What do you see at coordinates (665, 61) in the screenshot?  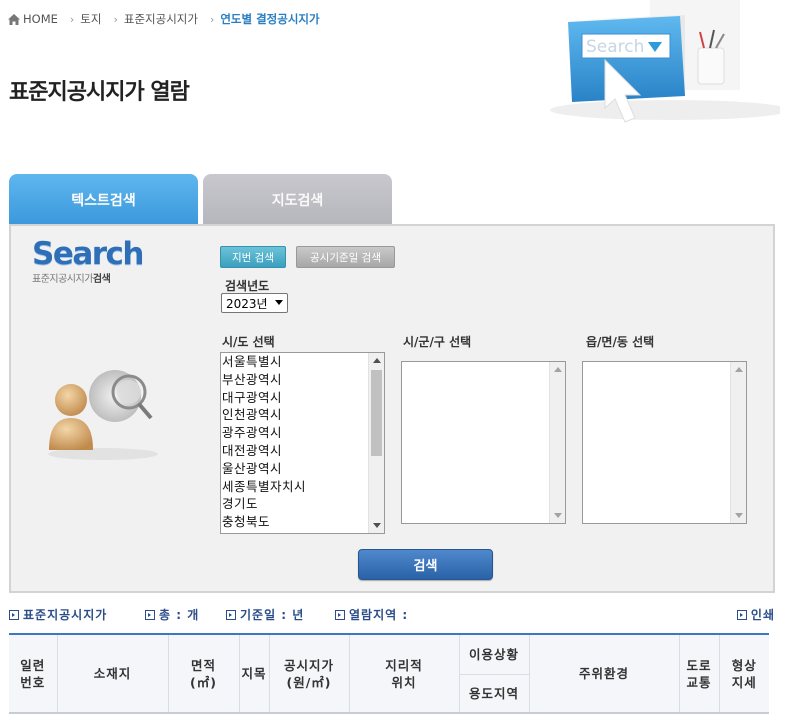 I see `search-illustration: Search` at bounding box center [665, 61].